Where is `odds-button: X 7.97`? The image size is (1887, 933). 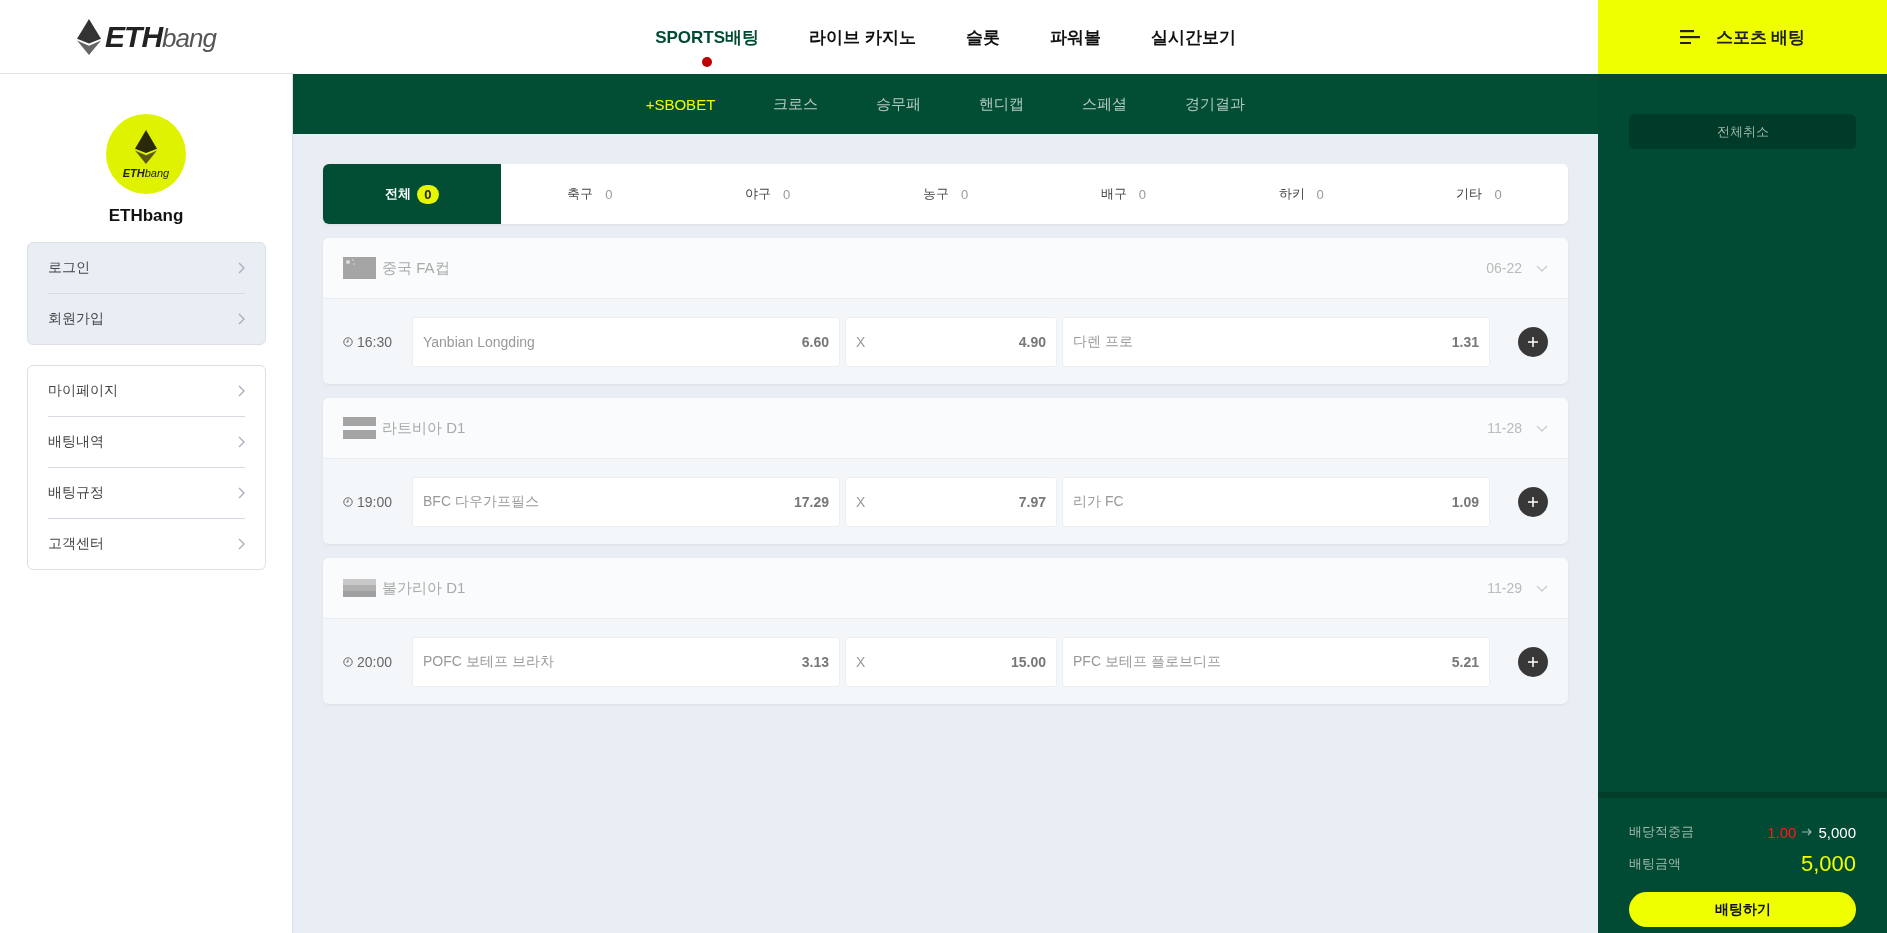 odds-button: X 7.97 is located at coordinates (951, 501).